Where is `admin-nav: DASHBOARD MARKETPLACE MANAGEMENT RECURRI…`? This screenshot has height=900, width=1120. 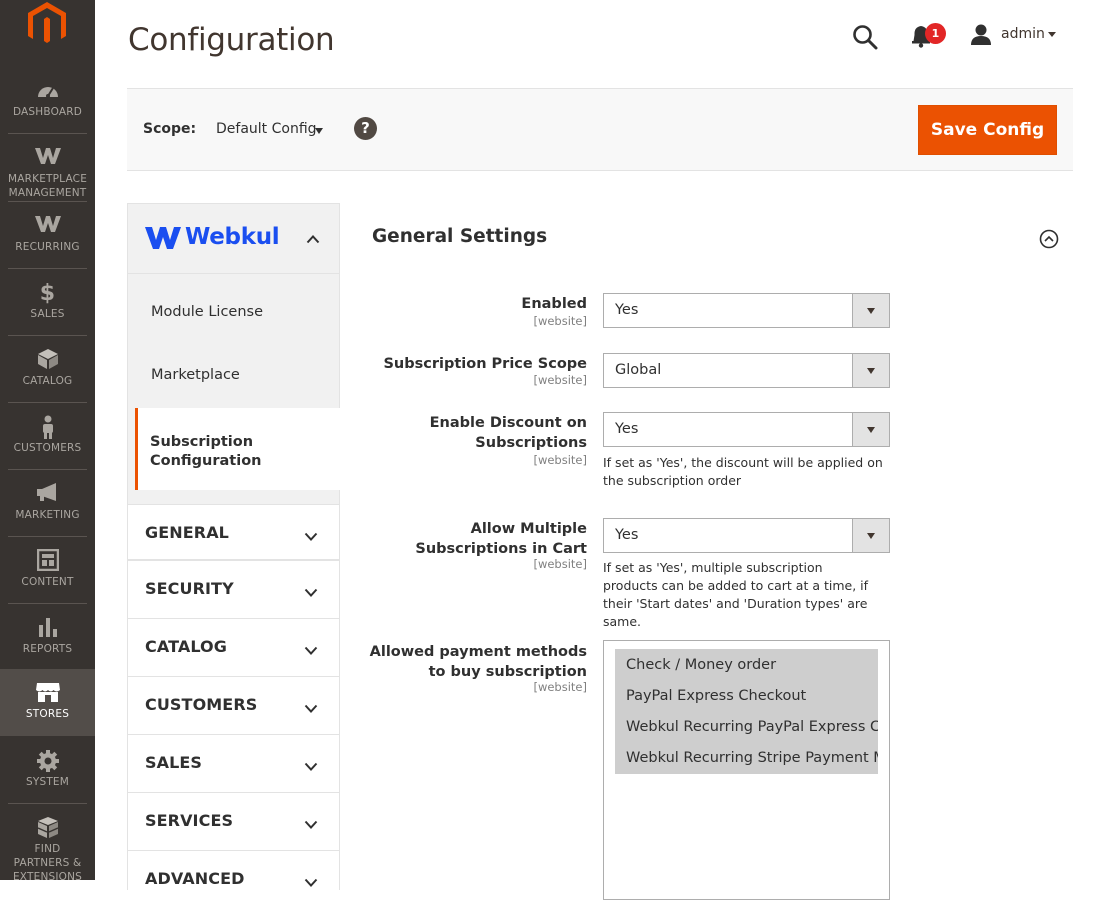 admin-nav: DASHBOARD MARKETPLACE MANAGEMENT RECURRI… is located at coordinates (47, 441).